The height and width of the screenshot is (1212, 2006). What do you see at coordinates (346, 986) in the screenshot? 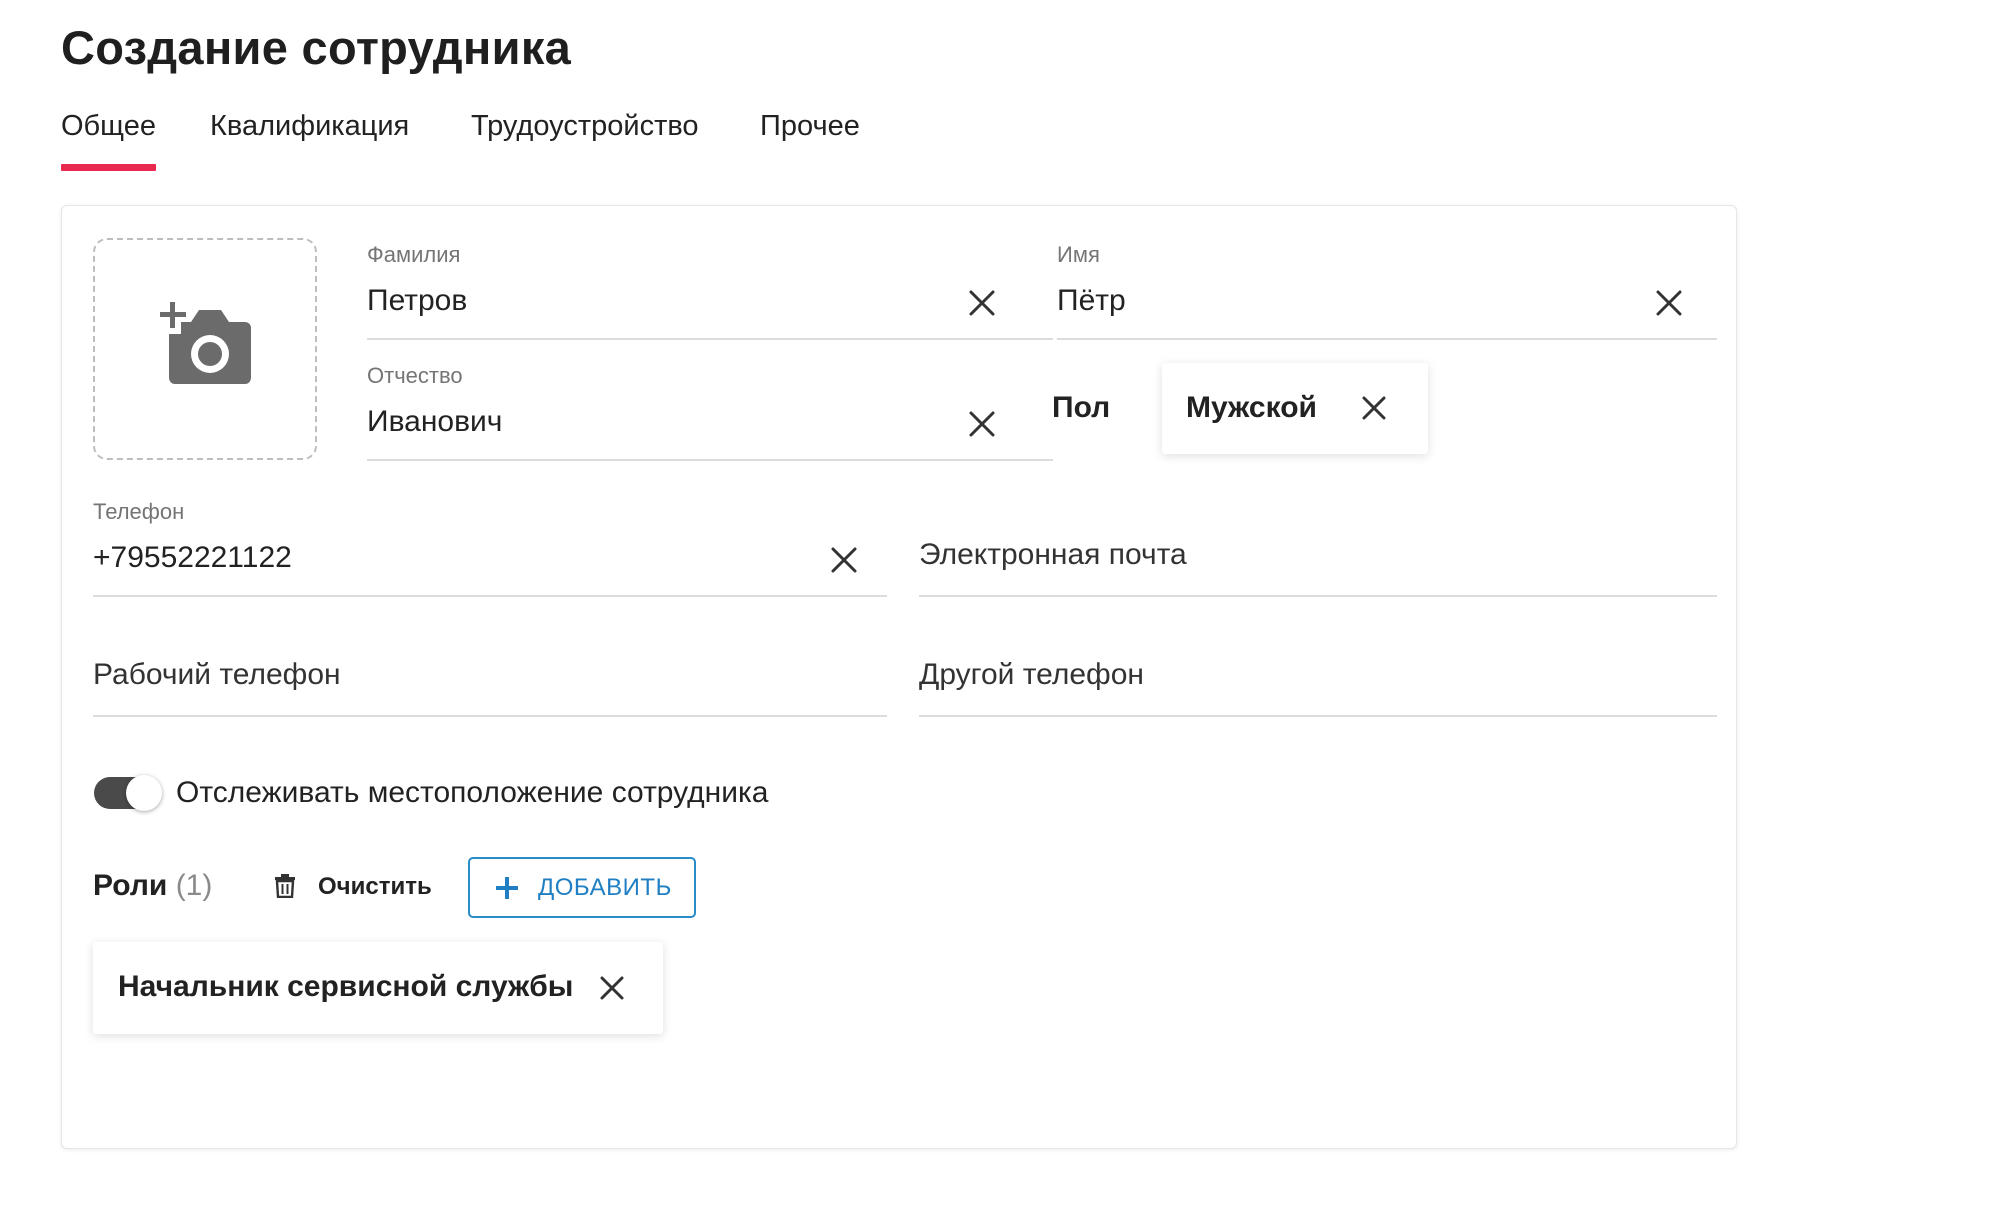
I see `role-chip-label: Начальник сервисной службы` at bounding box center [346, 986].